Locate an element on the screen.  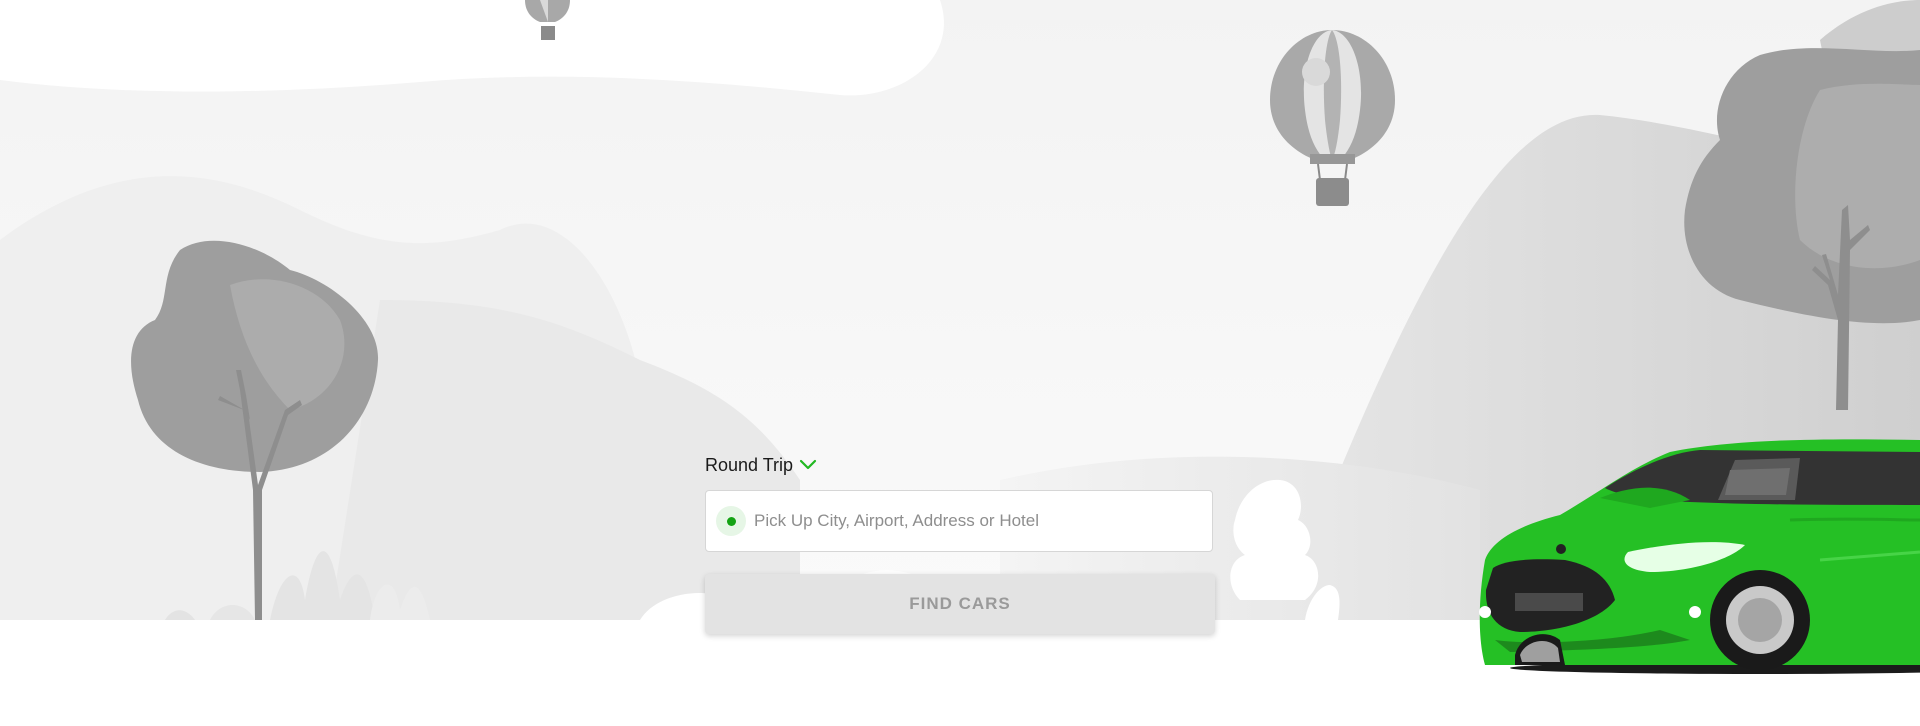
trip-type-label: Round Trip is located at coordinates (749, 464).